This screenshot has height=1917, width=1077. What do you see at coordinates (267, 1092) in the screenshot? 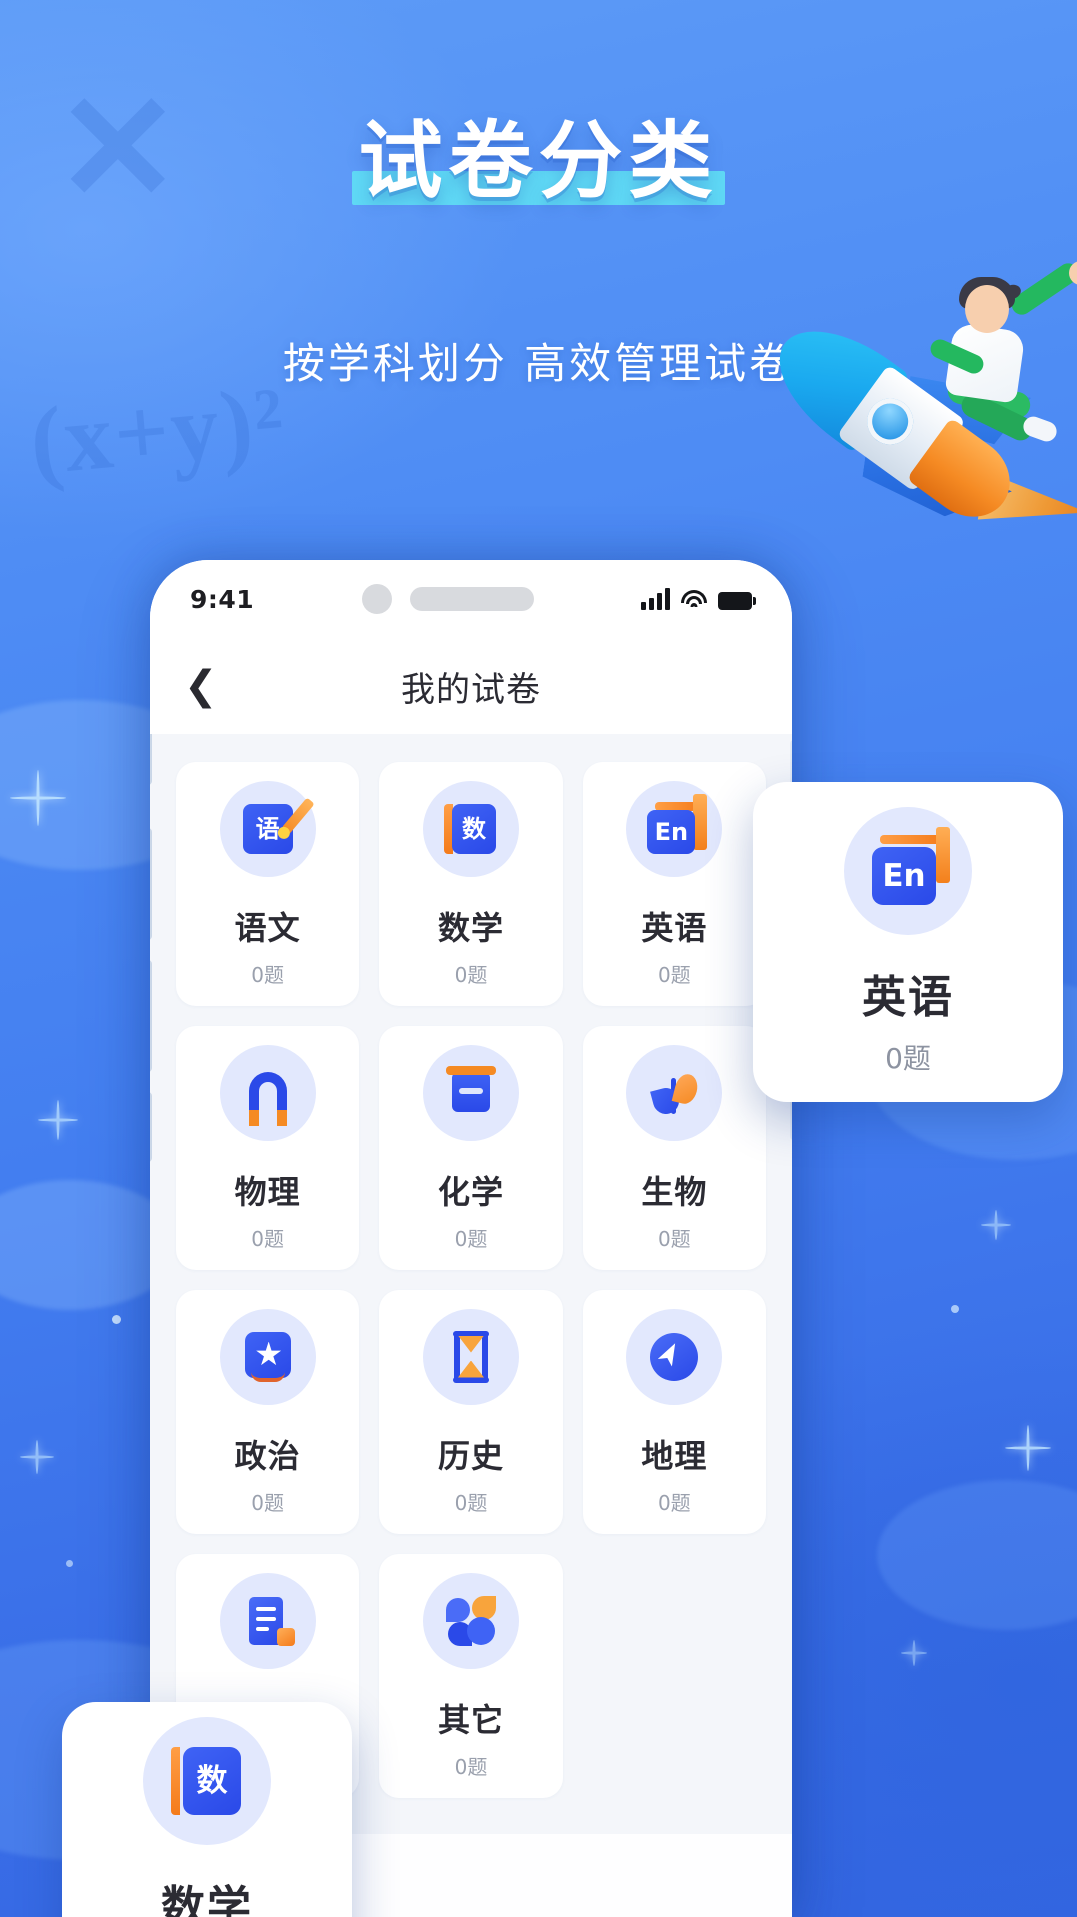
I see `physics-icon` at bounding box center [267, 1092].